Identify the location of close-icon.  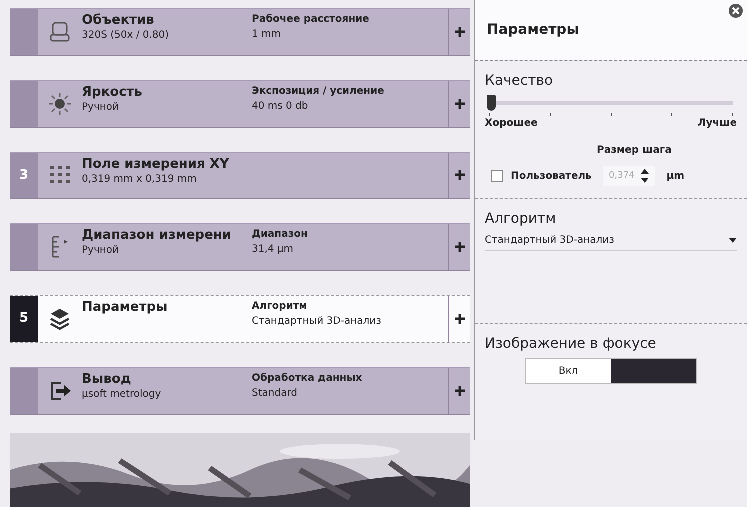
(736, 11).